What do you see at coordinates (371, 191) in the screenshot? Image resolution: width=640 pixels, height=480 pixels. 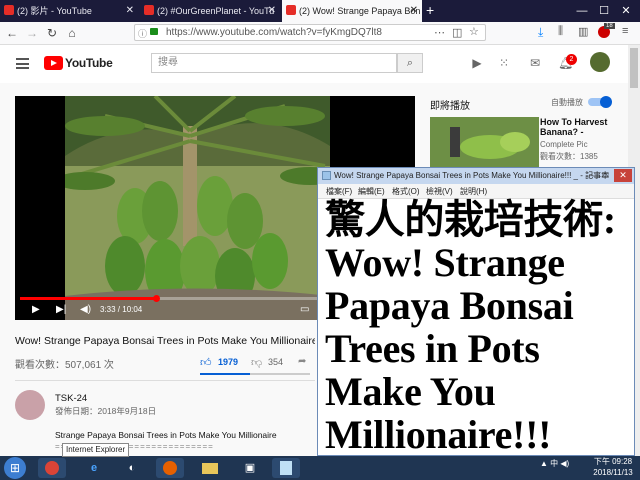 I see `menu-edit: 編輯(E)` at bounding box center [371, 191].